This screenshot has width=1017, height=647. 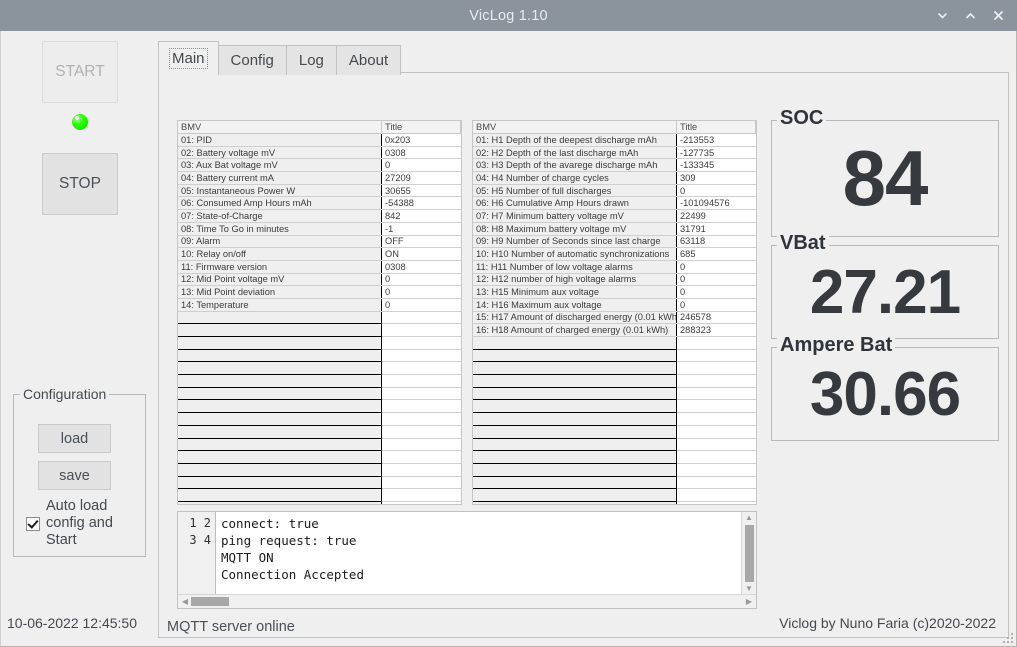 I want to click on tab-main: Main, so click(x=188, y=58).